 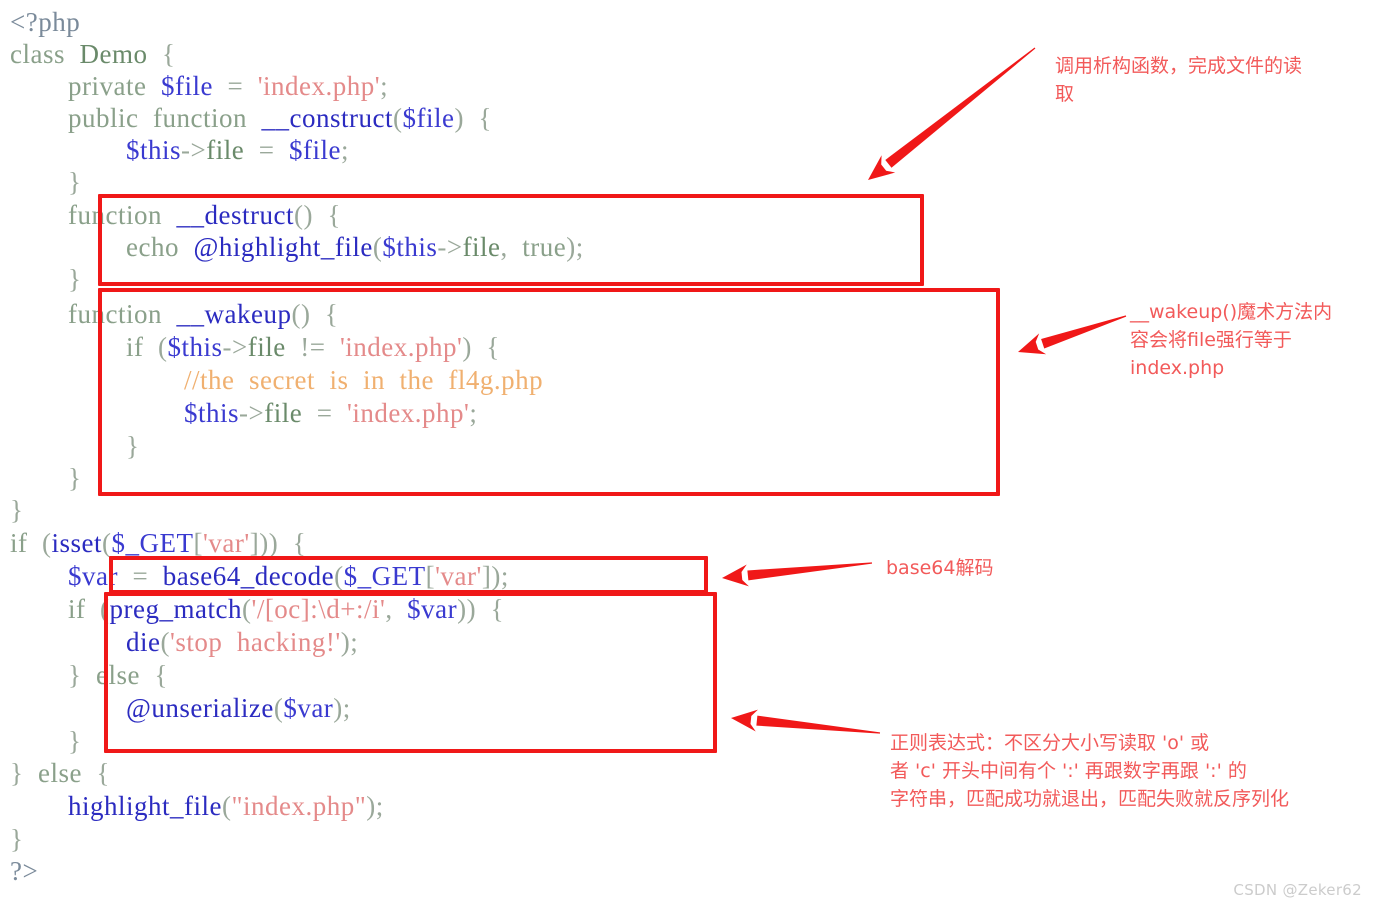 I want to click on annotation-base64: base64解码, so click(x=940, y=568).